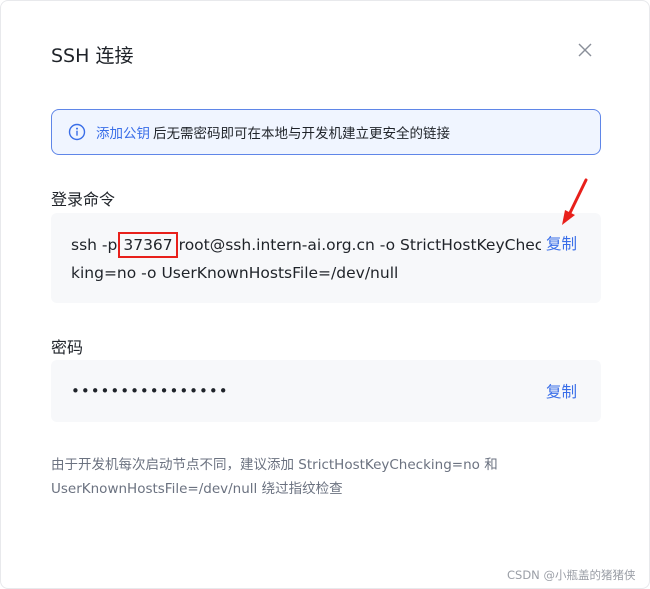 This screenshot has height=589, width=650. I want to click on info-icon, so click(77, 132).